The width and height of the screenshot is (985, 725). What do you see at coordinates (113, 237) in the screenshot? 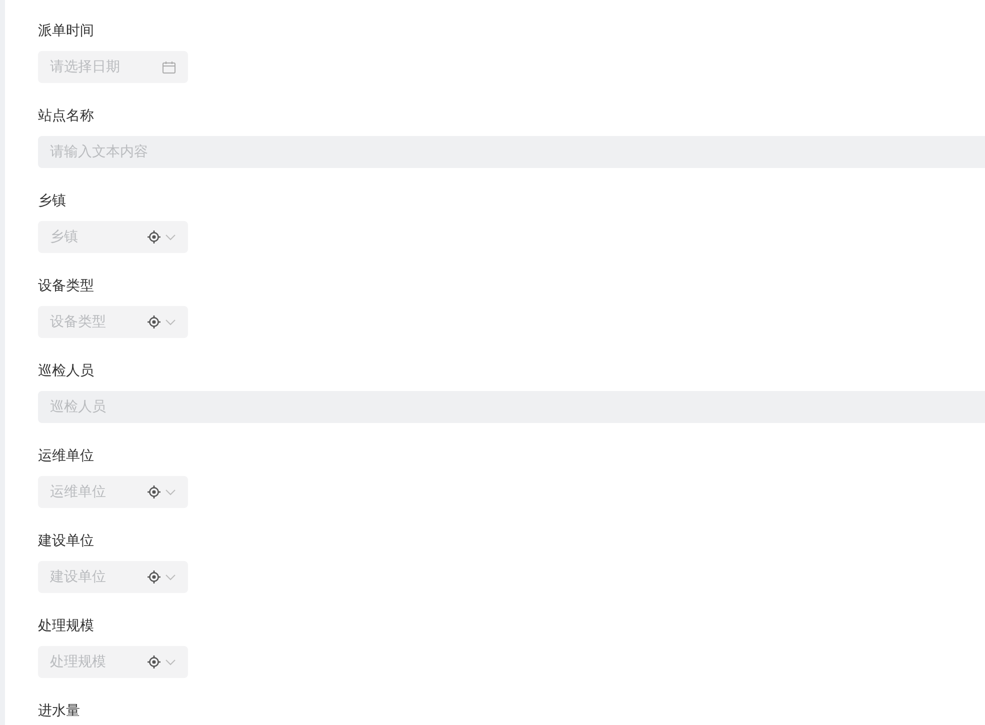
I see `select-field: 乡镇` at bounding box center [113, 237].